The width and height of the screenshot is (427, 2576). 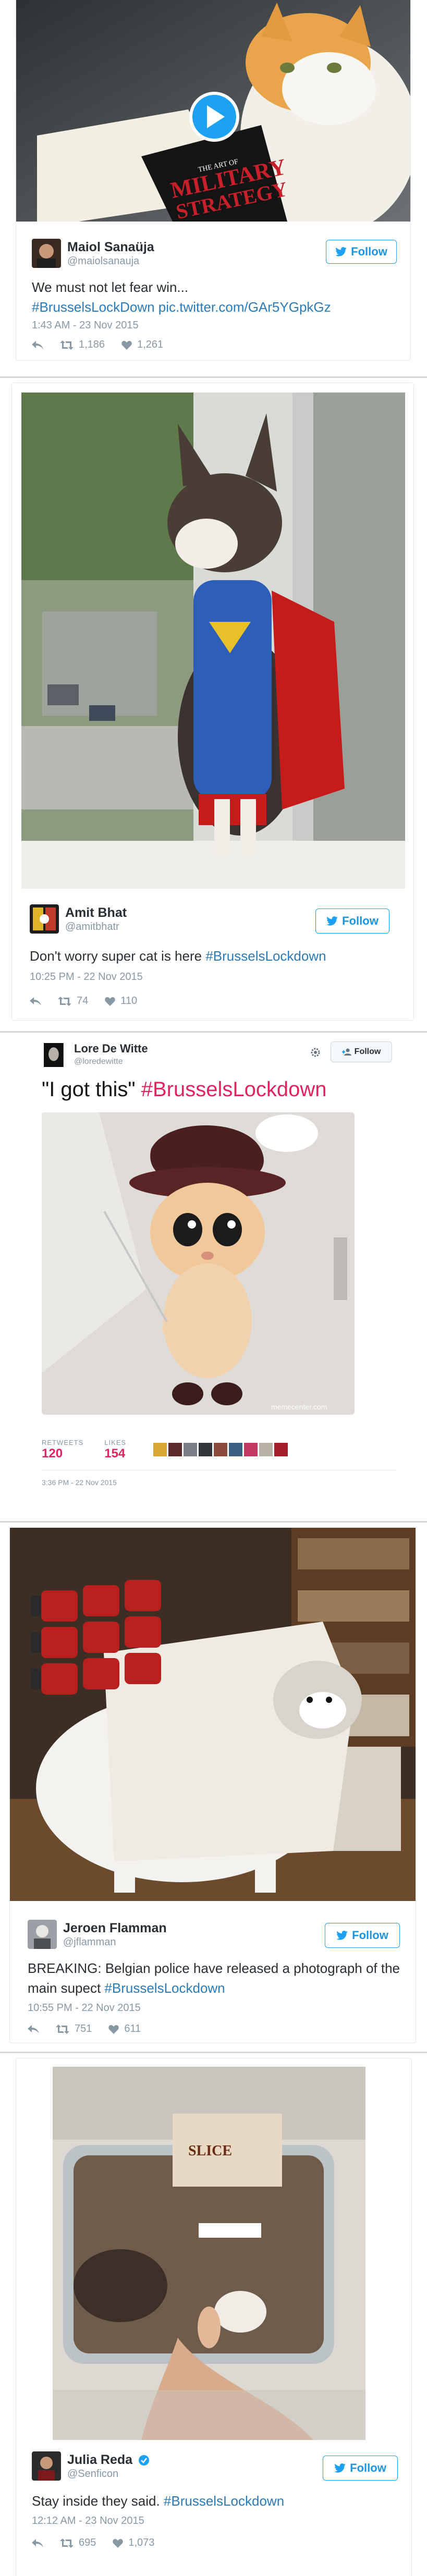 I want to click on tweet-photo: memecenter.com, so click(x=198, y=1263).